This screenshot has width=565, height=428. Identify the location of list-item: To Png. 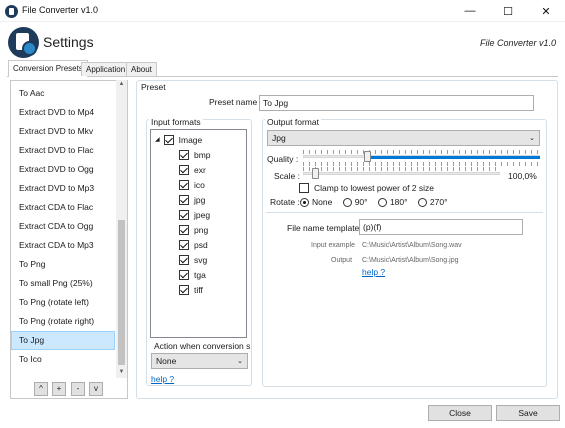
(63, 264).